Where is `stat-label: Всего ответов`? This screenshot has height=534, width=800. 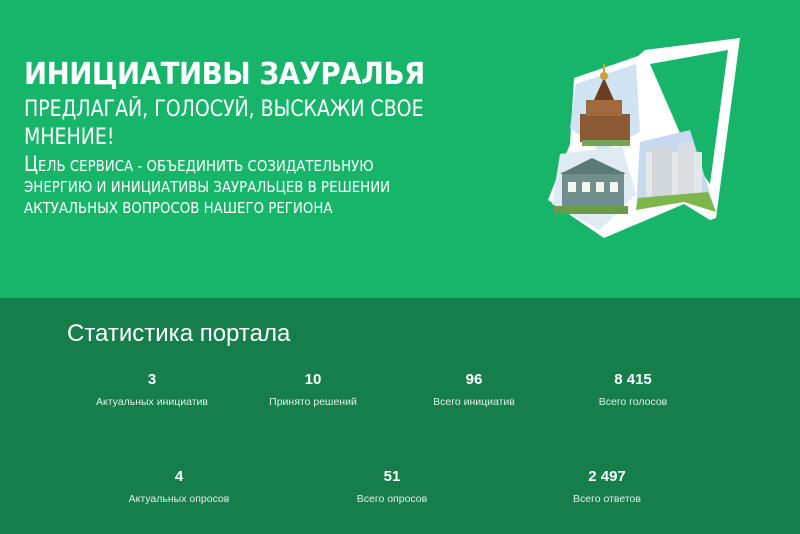
stat-label: Всего ответов is located at coordinates (607, 499).